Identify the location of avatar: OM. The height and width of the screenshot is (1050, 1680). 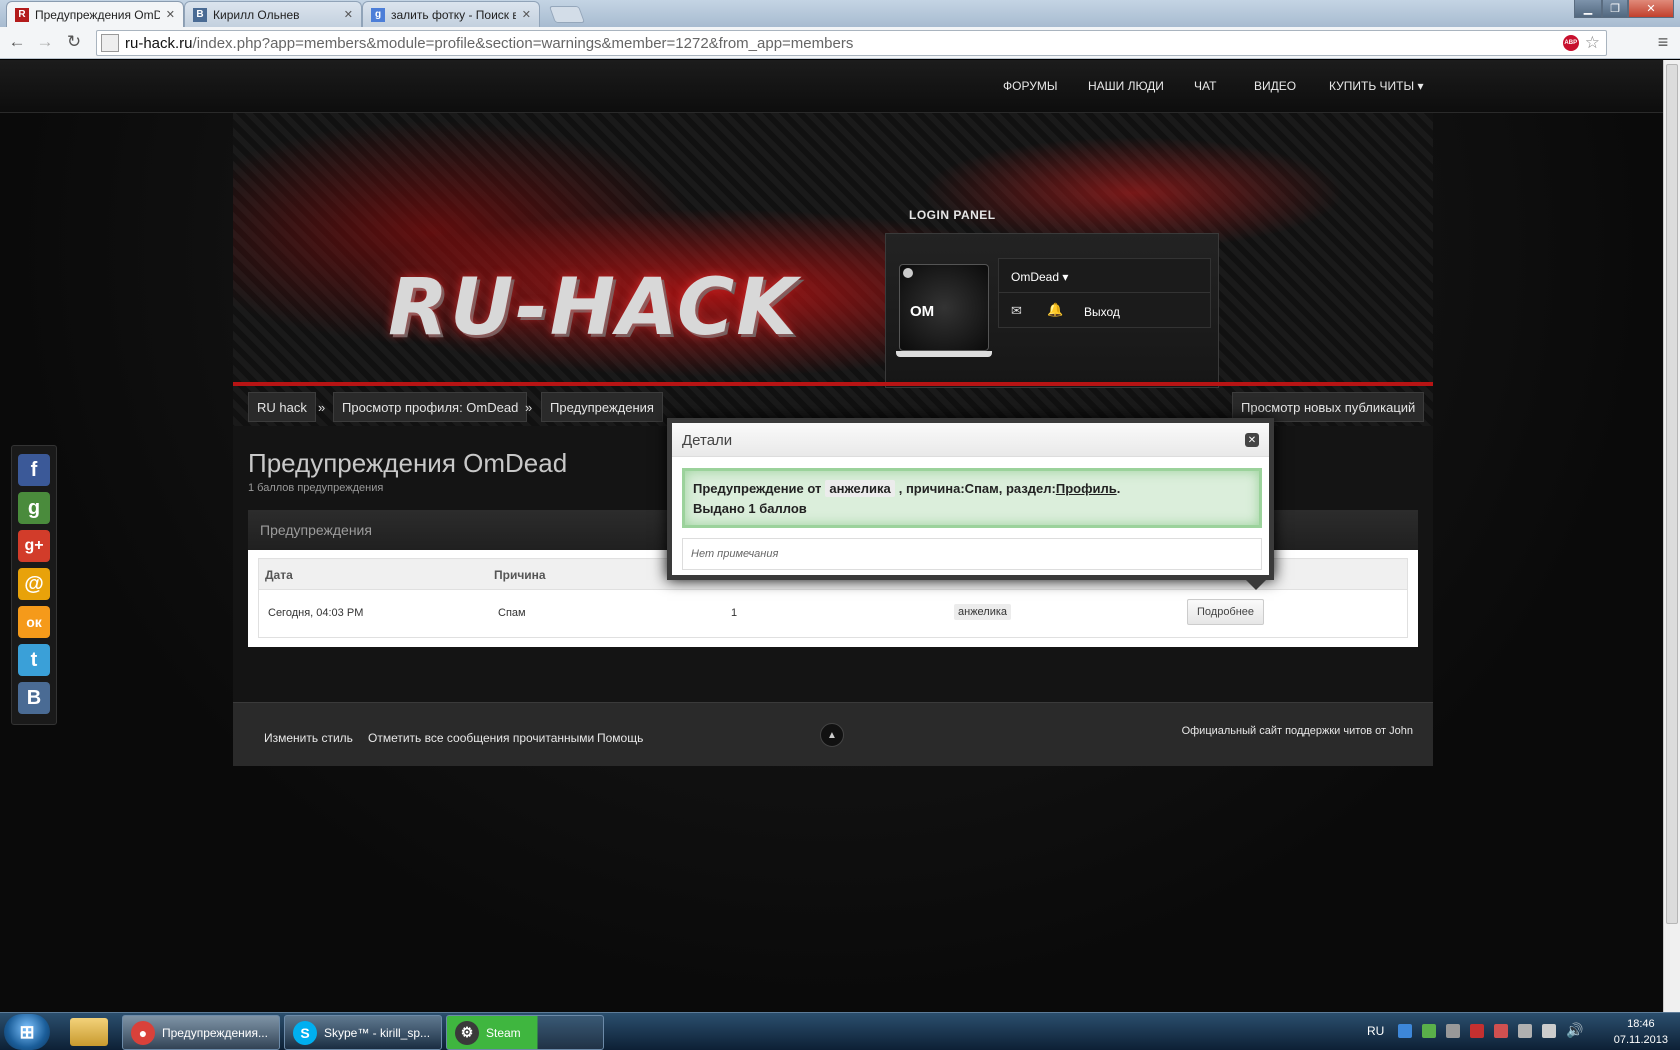
(944, 307).